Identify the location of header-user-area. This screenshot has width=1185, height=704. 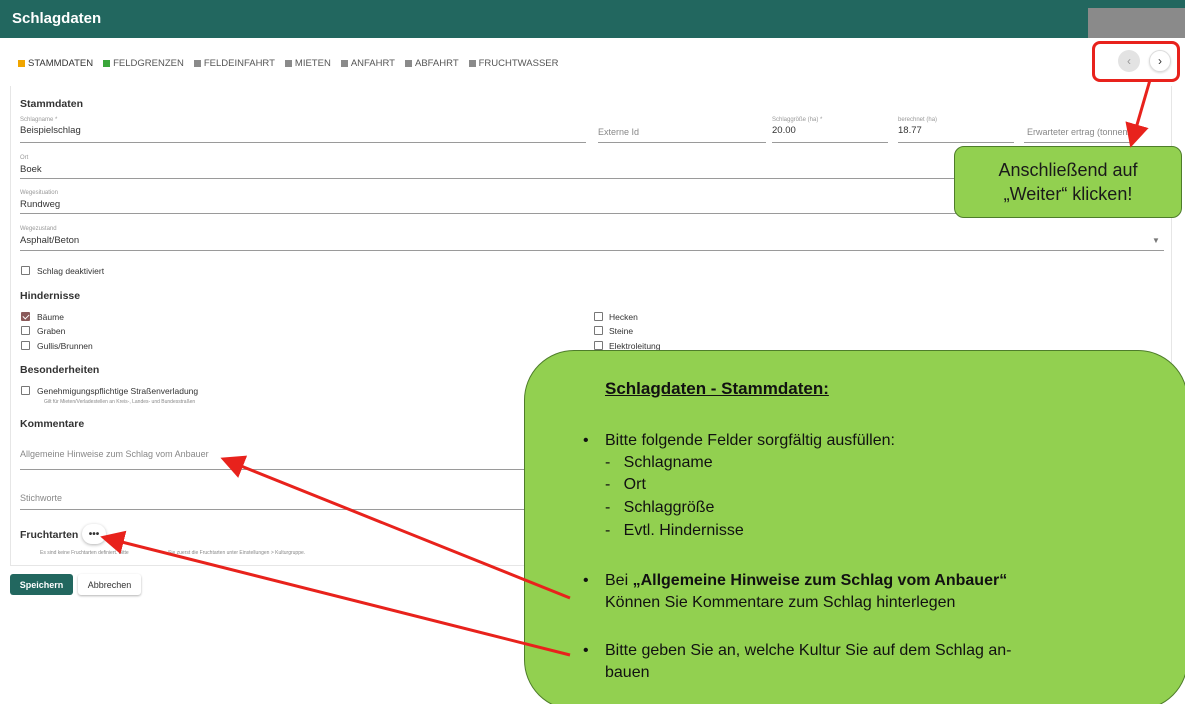
(1136, 23).